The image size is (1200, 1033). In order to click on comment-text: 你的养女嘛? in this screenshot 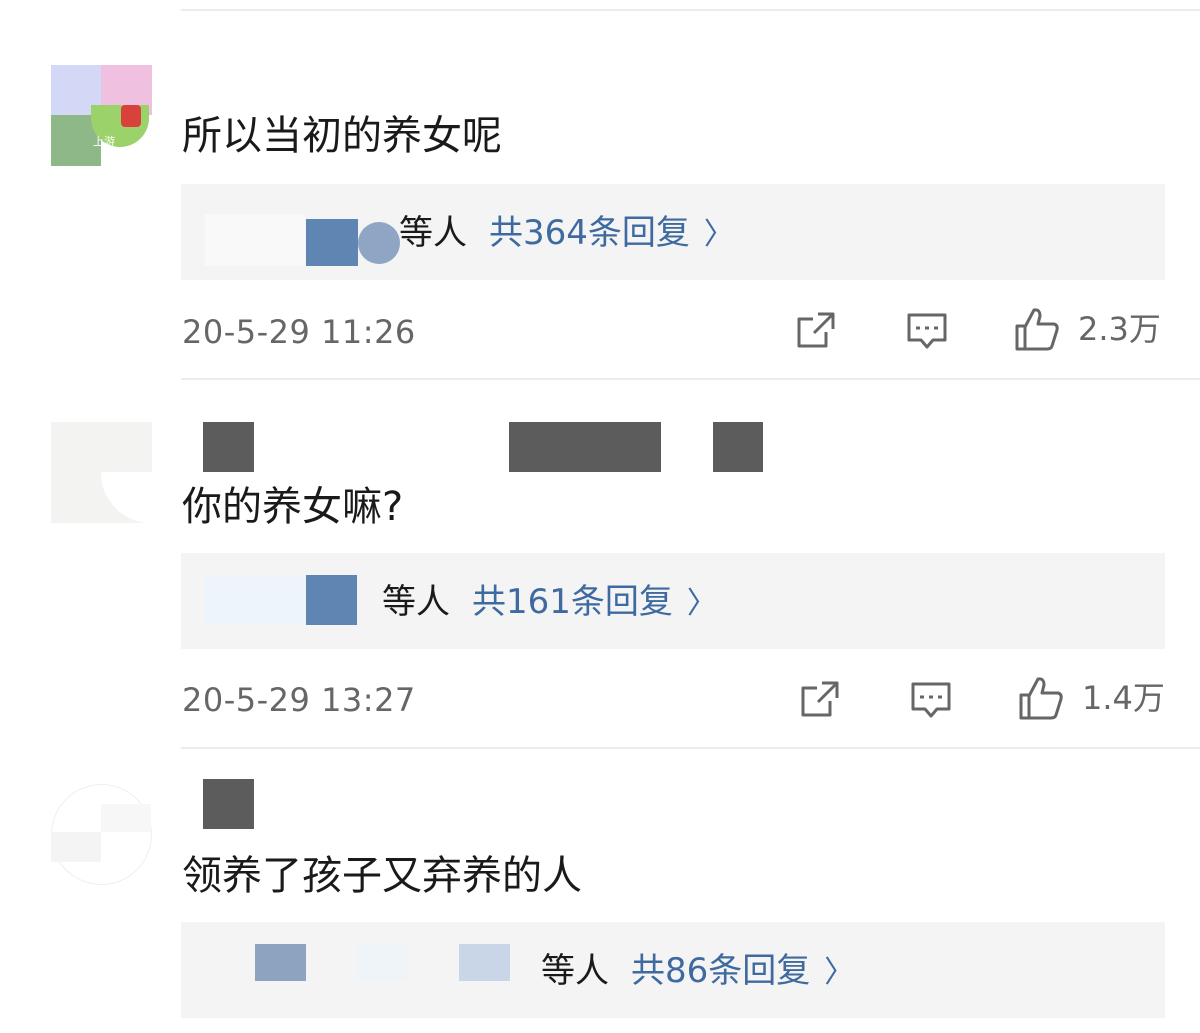, I will do `click(293, 507)`.